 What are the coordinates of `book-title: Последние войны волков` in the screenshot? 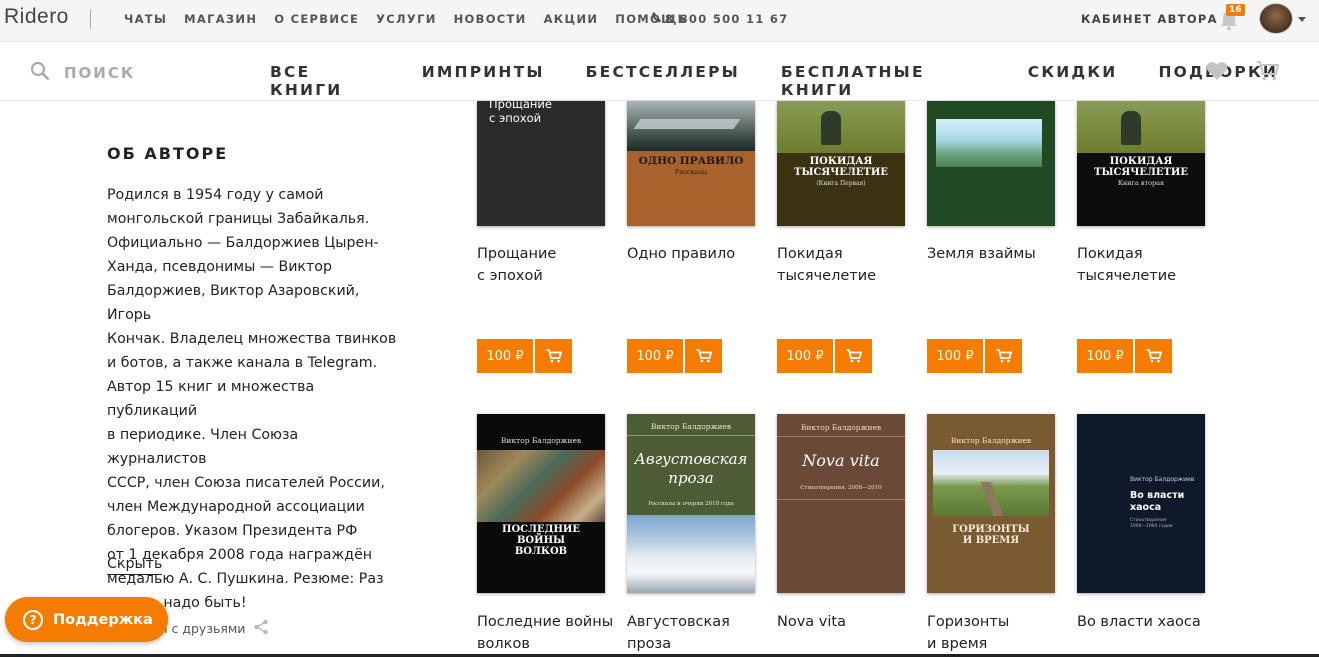 It's located at (547, 633).